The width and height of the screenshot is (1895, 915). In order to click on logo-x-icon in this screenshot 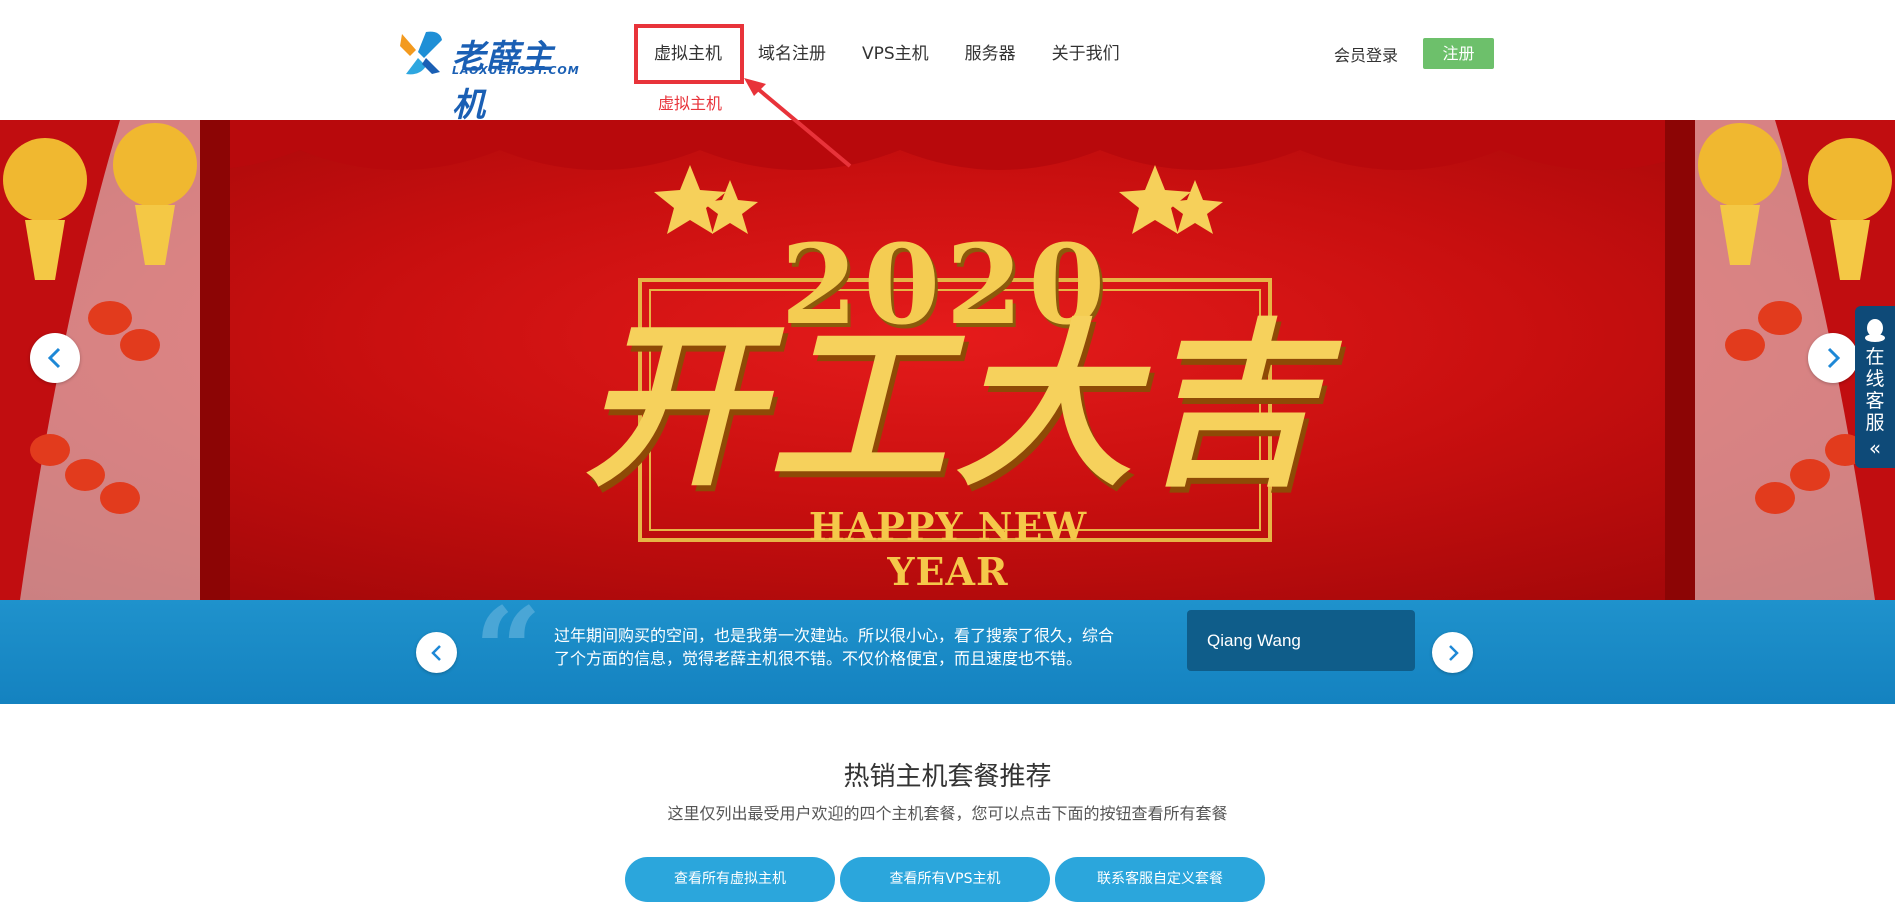, I will do `click(421, 53)`.